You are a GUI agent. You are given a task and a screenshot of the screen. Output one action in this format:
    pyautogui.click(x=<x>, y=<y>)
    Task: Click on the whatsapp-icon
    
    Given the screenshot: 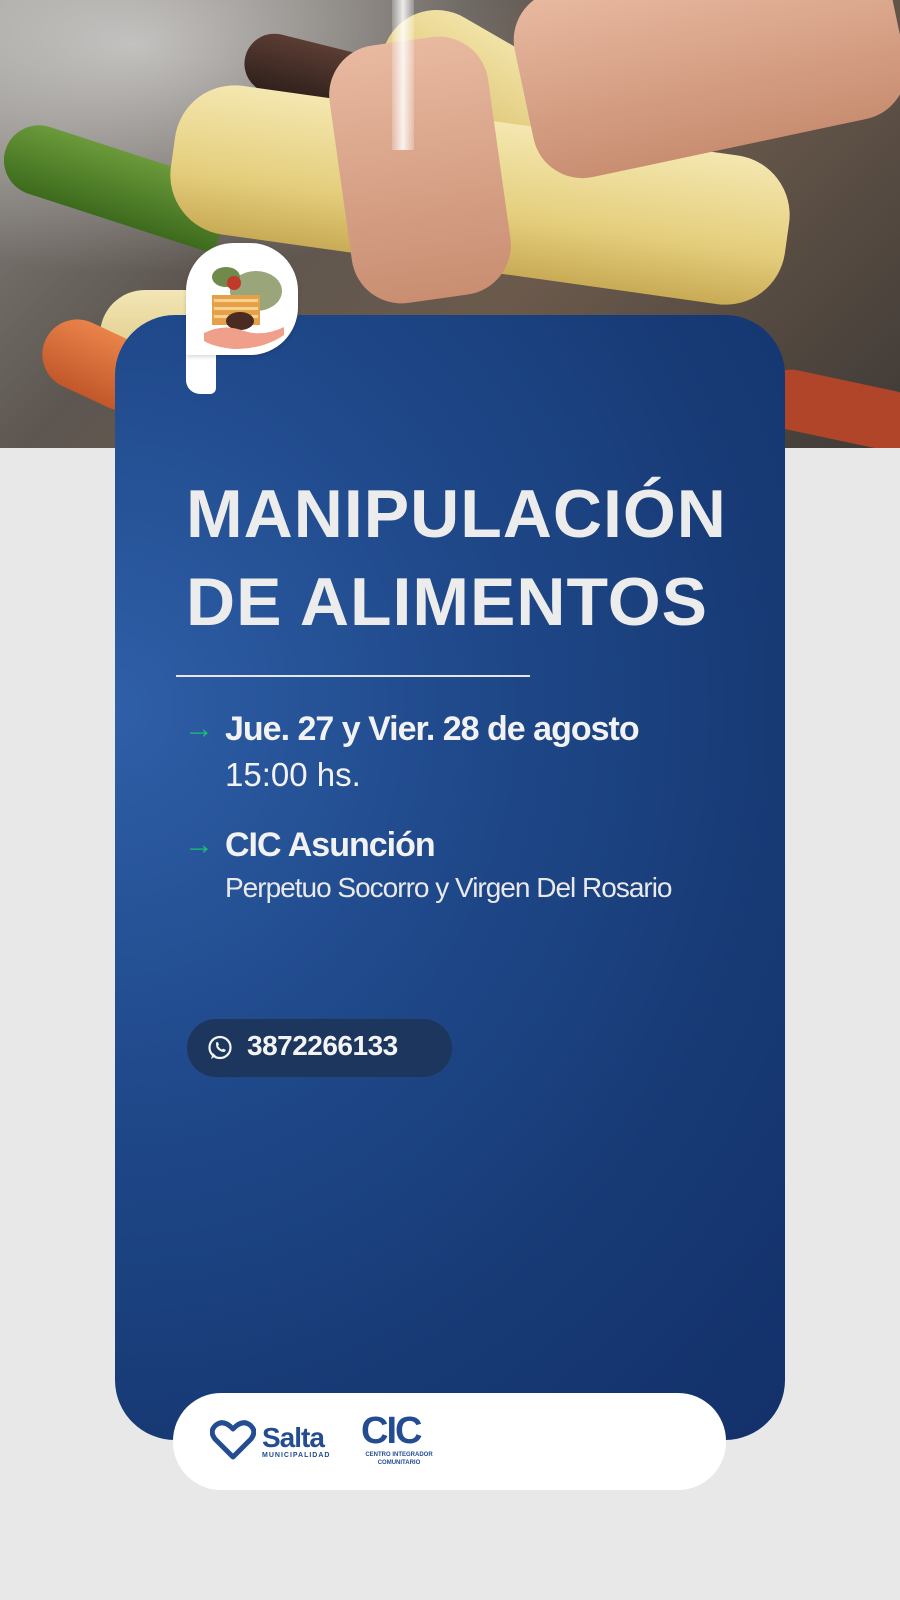 What is the action you would take?
    pyautogui.click(x=220, y=1047)
    